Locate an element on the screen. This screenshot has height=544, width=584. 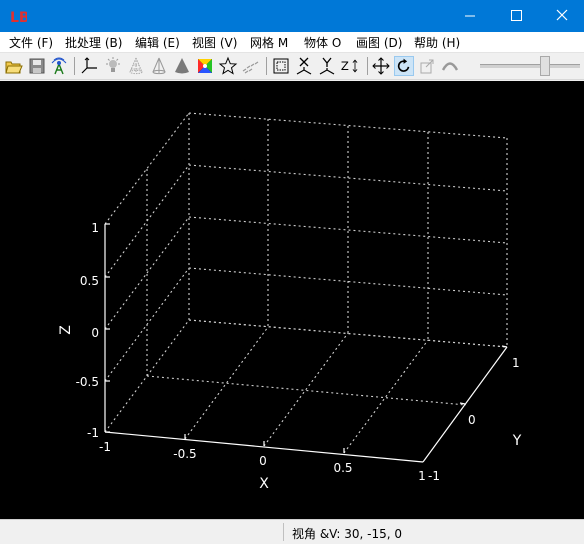
maximize-button is located at coordinates (516, 16).